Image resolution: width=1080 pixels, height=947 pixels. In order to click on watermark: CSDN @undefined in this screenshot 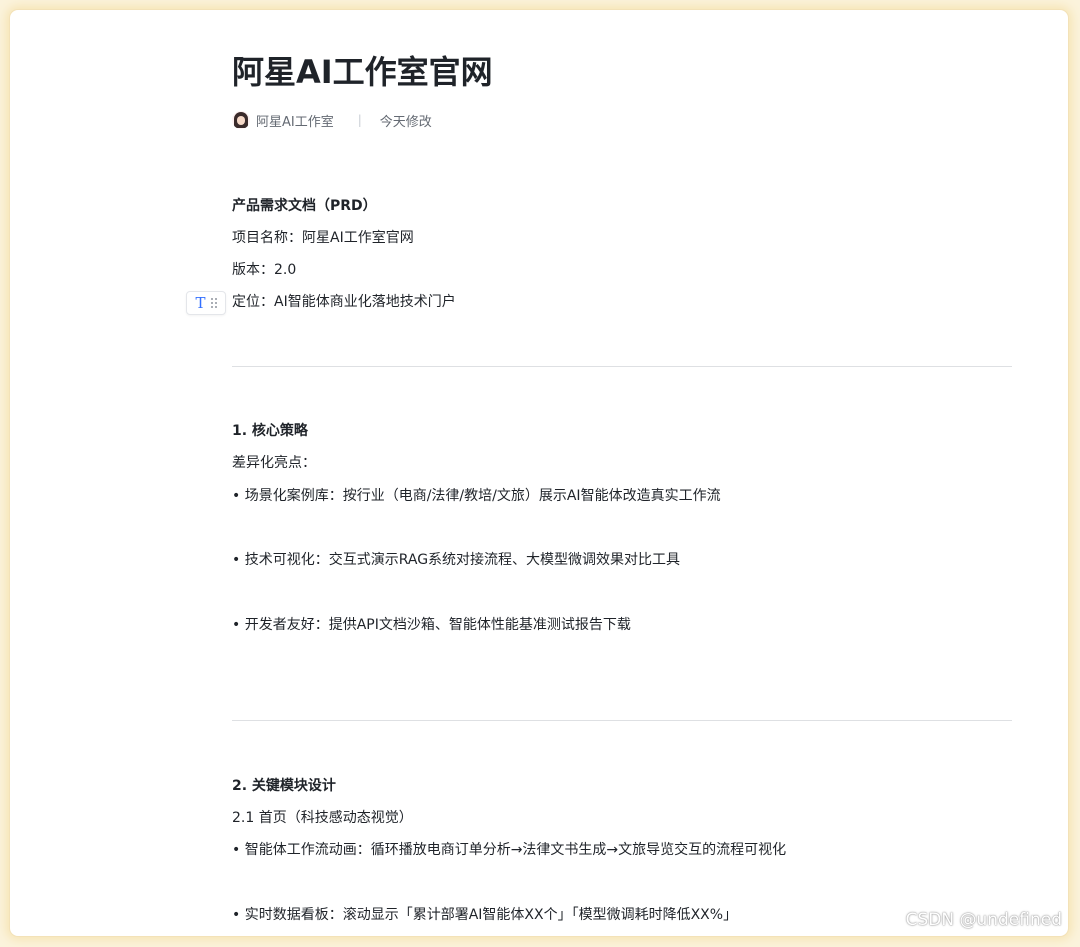, I will do `click(983, 920)`.